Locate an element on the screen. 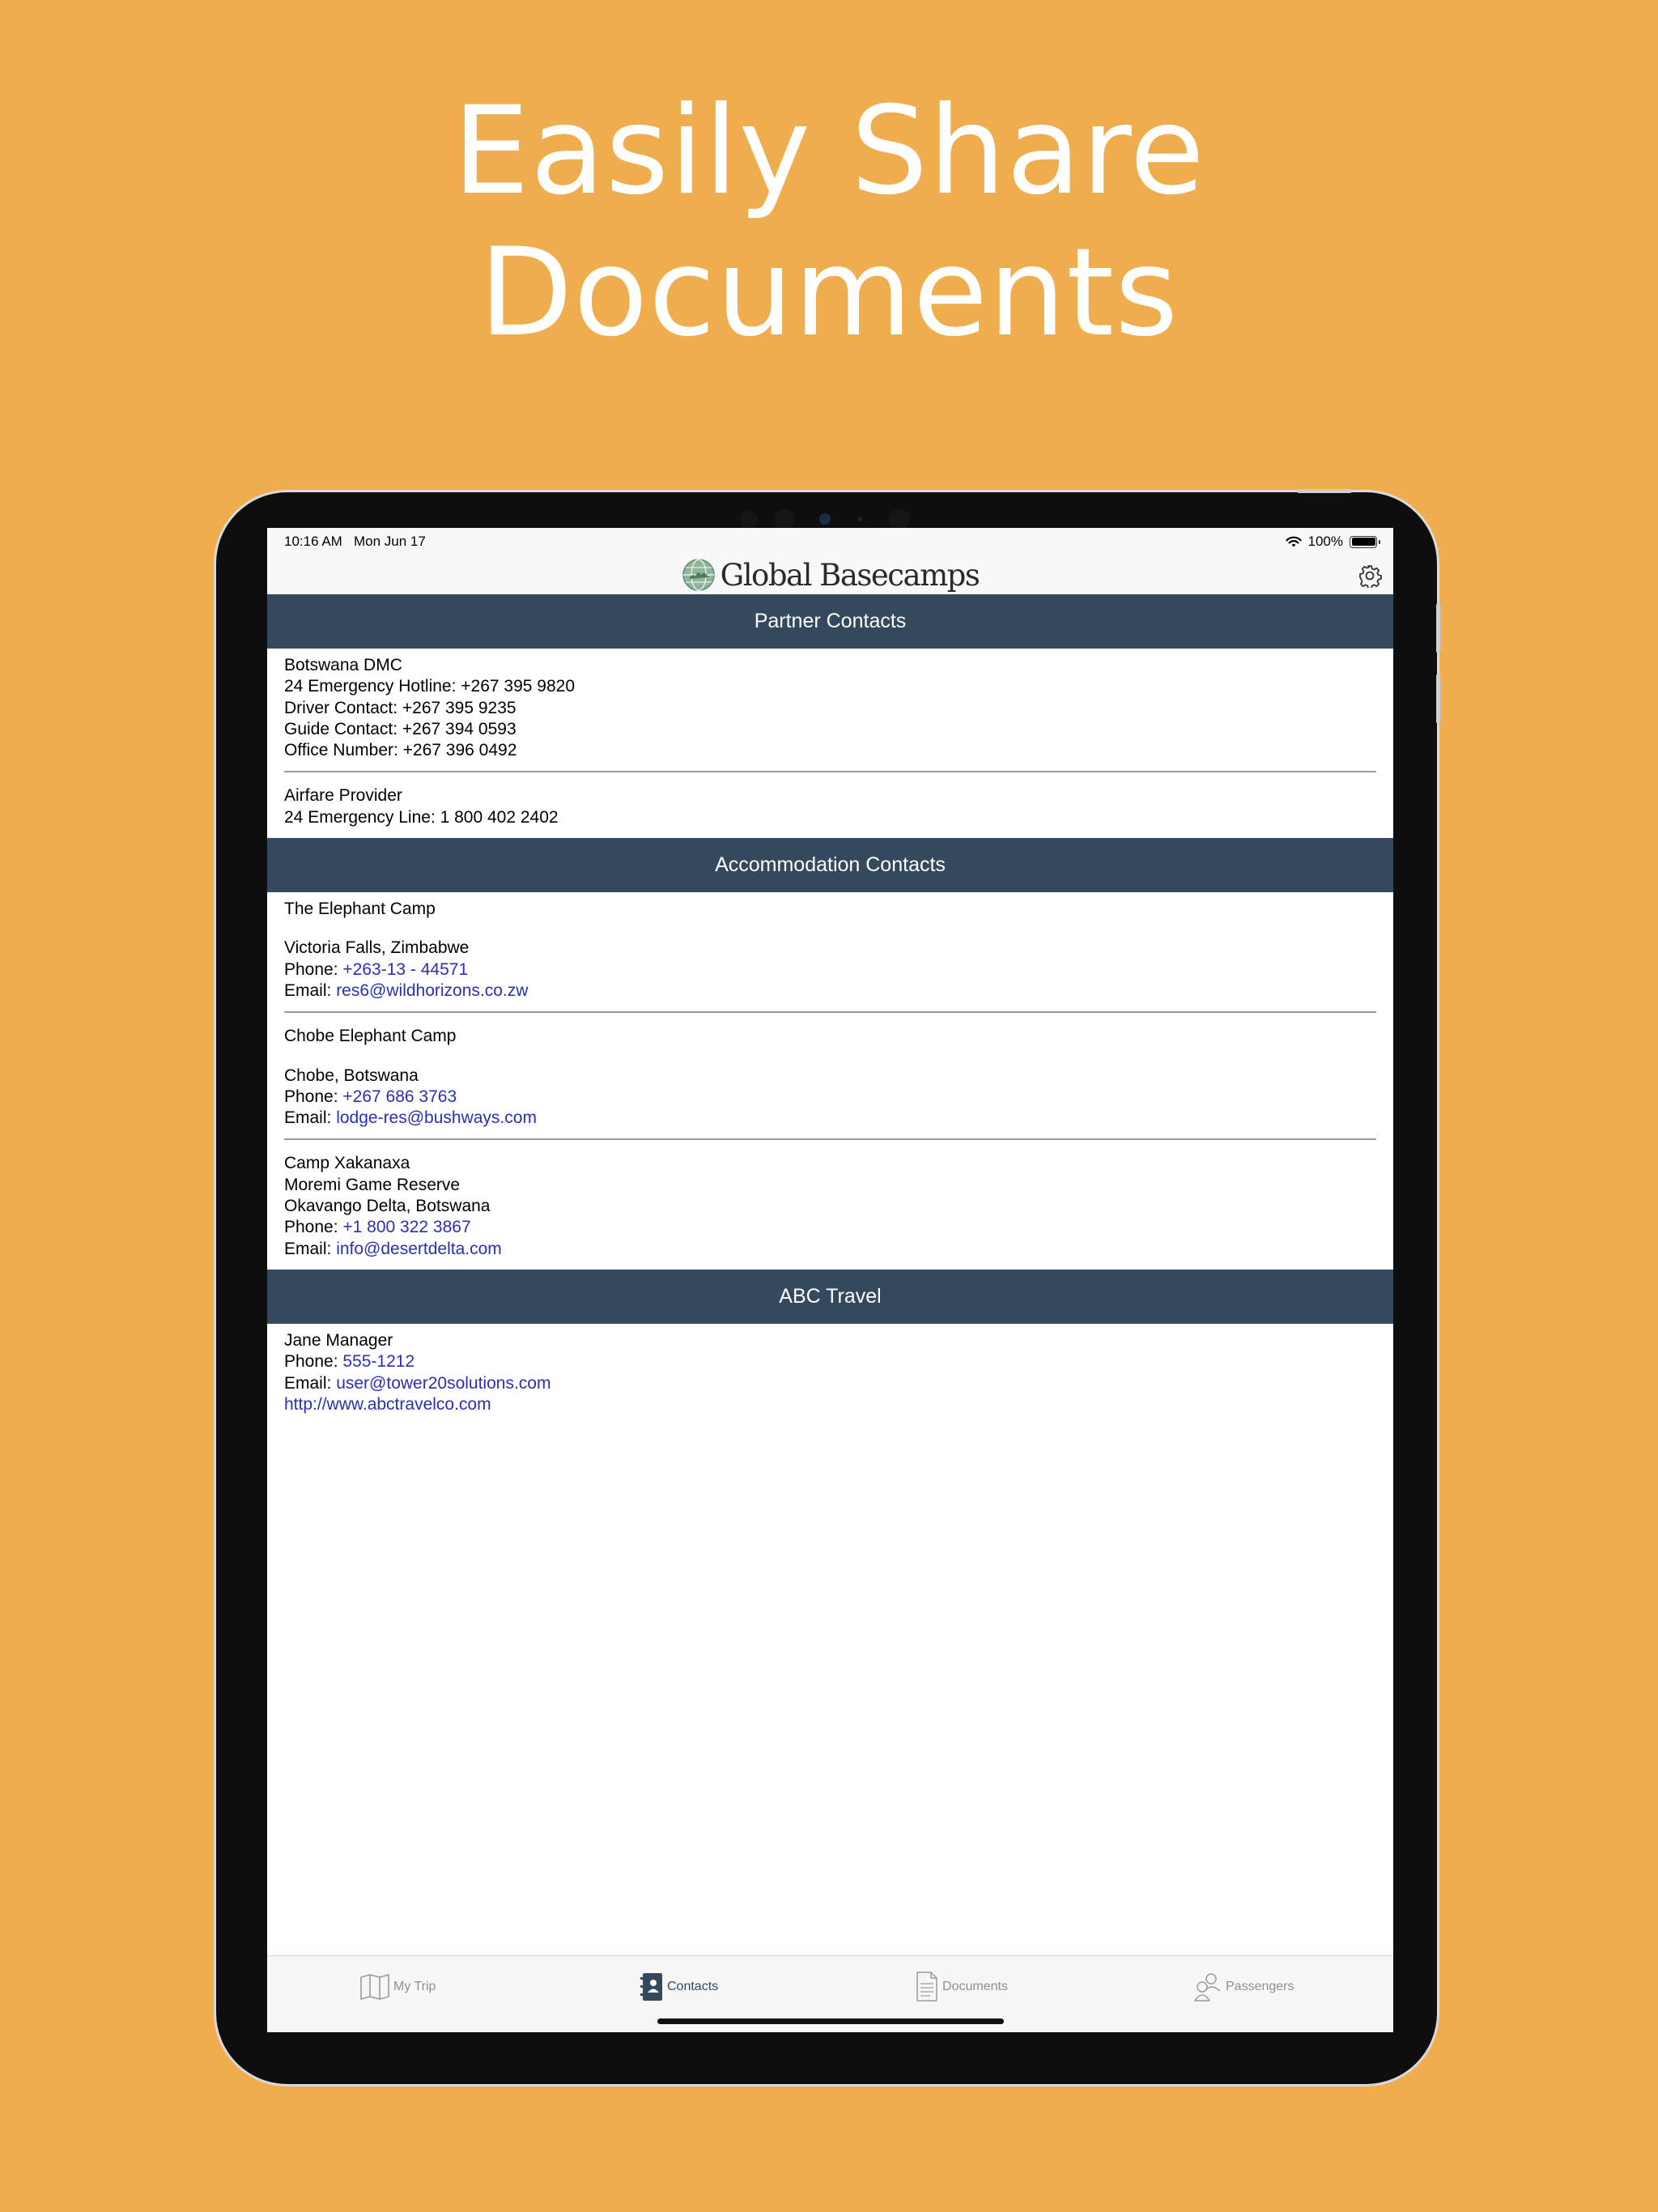 The image size is (1658, 2212). contact-detail: 24 Emergency Hotline: +267 395 9820 is located at coordinates (429, 686).